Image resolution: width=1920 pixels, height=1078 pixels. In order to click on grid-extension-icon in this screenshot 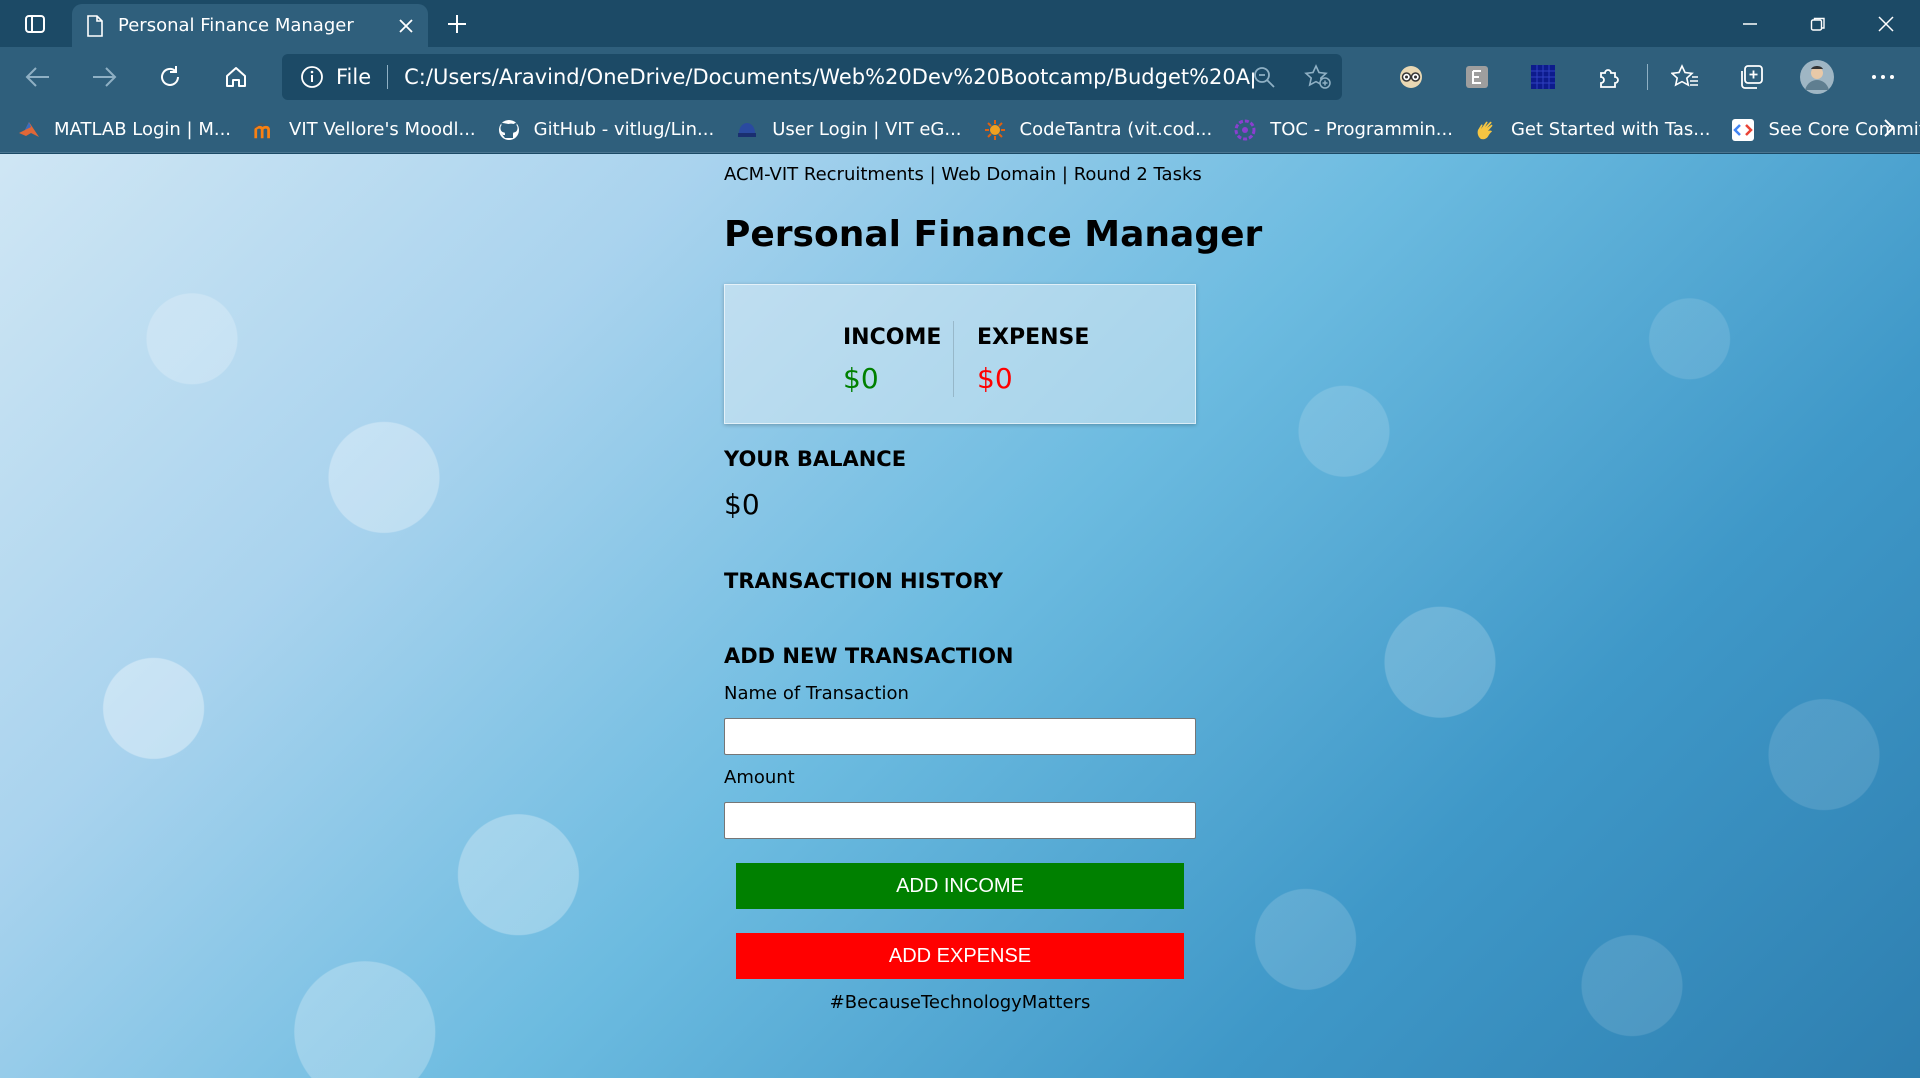, I will do `click(1543, 77)`.